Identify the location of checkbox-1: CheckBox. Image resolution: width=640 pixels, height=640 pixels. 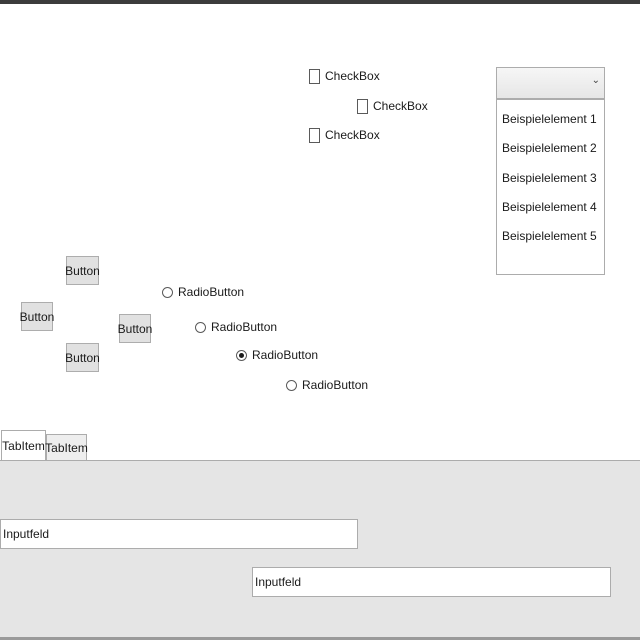
(344, 76).